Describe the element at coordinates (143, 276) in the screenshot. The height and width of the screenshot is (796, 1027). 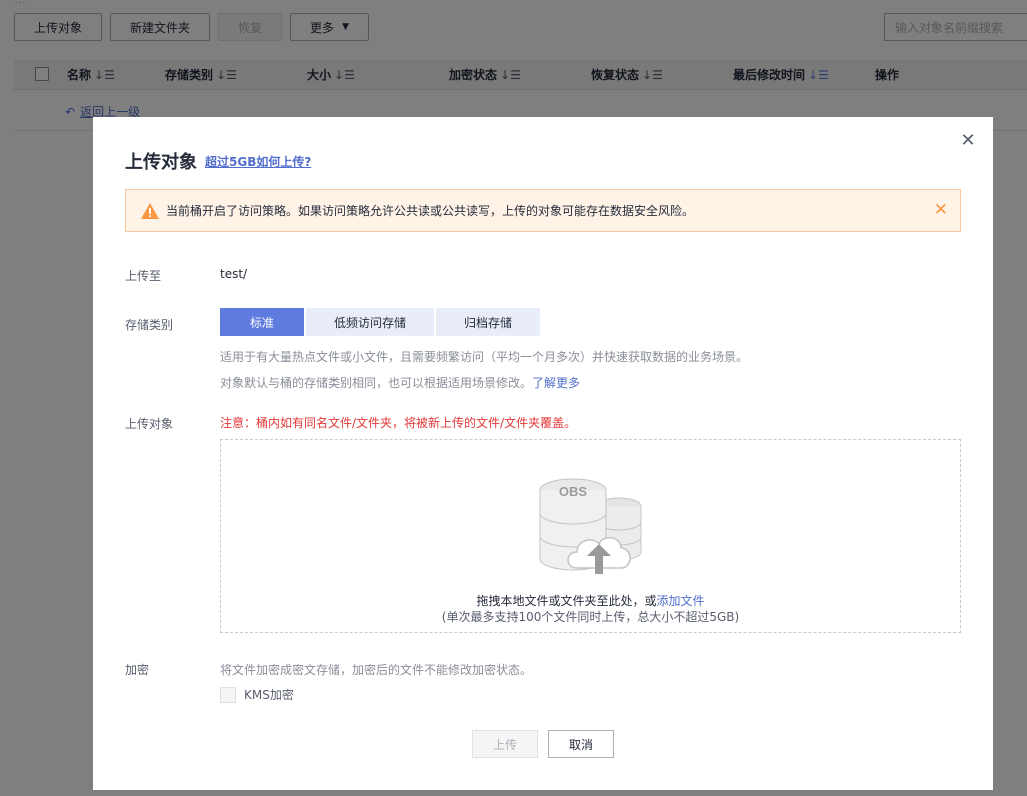
I see `upload-to-label: 上传至` at that location.